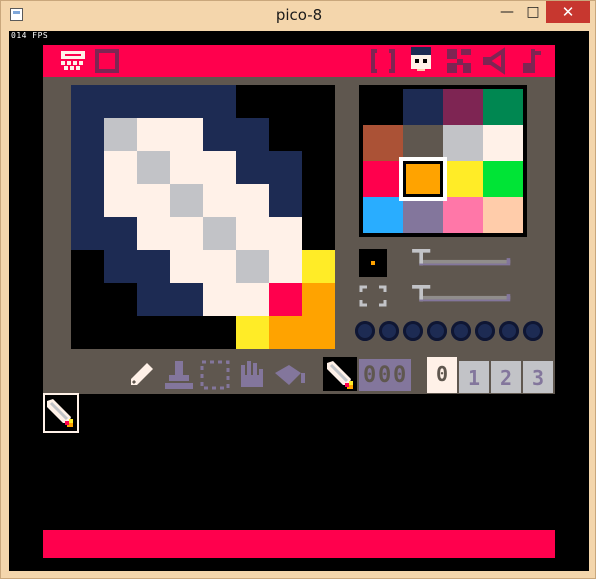 The image size is (596, 579). Describe the element at coordinates (340, 374) in the screenshot. I see `current-sprite-thumbnail` at that location.